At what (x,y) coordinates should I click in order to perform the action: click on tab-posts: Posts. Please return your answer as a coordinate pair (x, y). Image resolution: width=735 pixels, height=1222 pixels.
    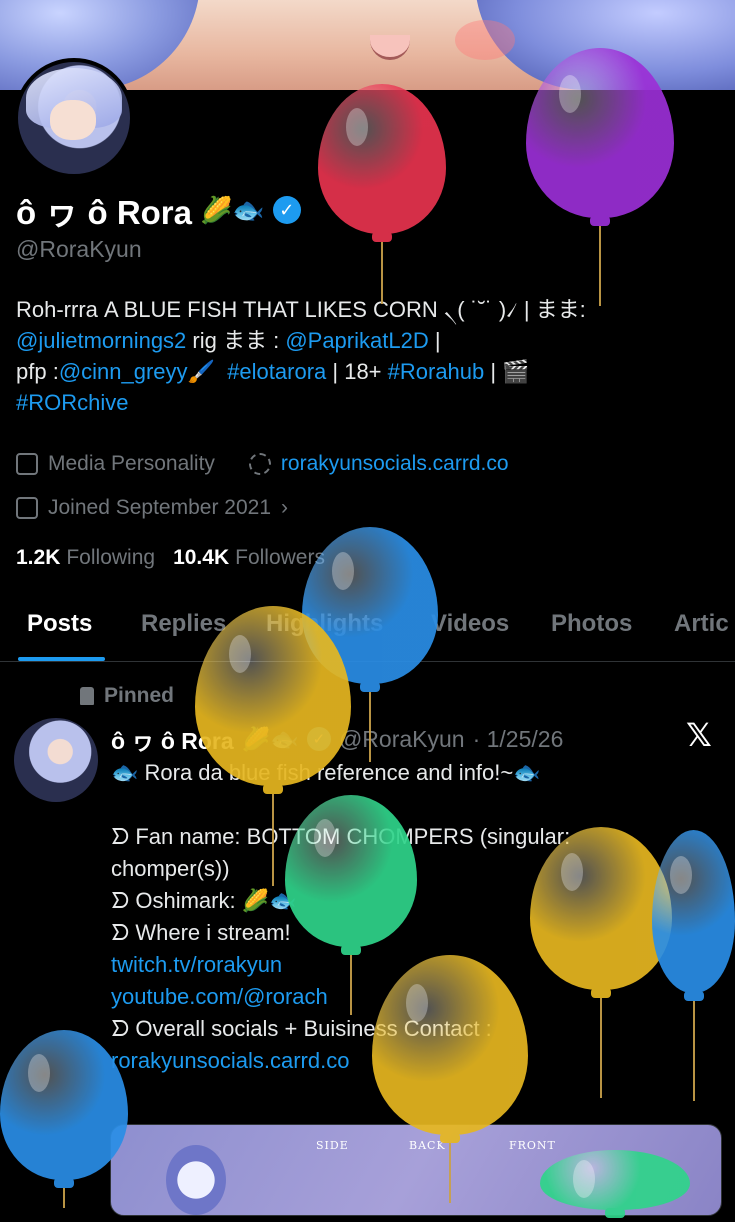
    Looking at the image, I should click on (59, 624).